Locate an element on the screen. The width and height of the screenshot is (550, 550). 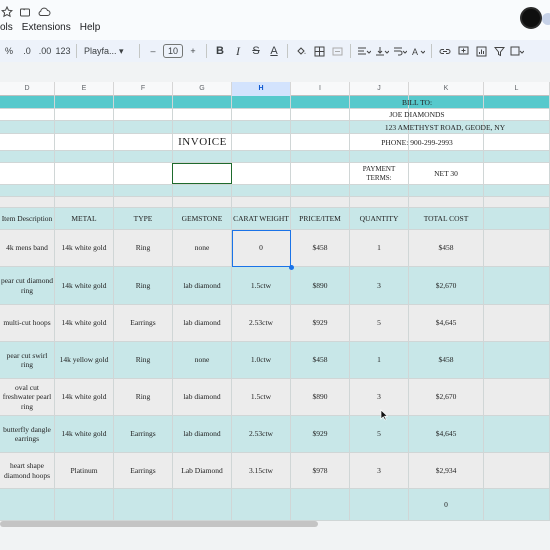
bold-button: B is located at coordinates (220, 51).